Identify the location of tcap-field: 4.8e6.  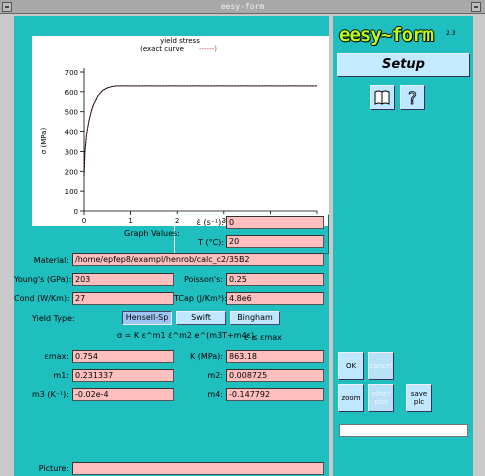
(275, 298).